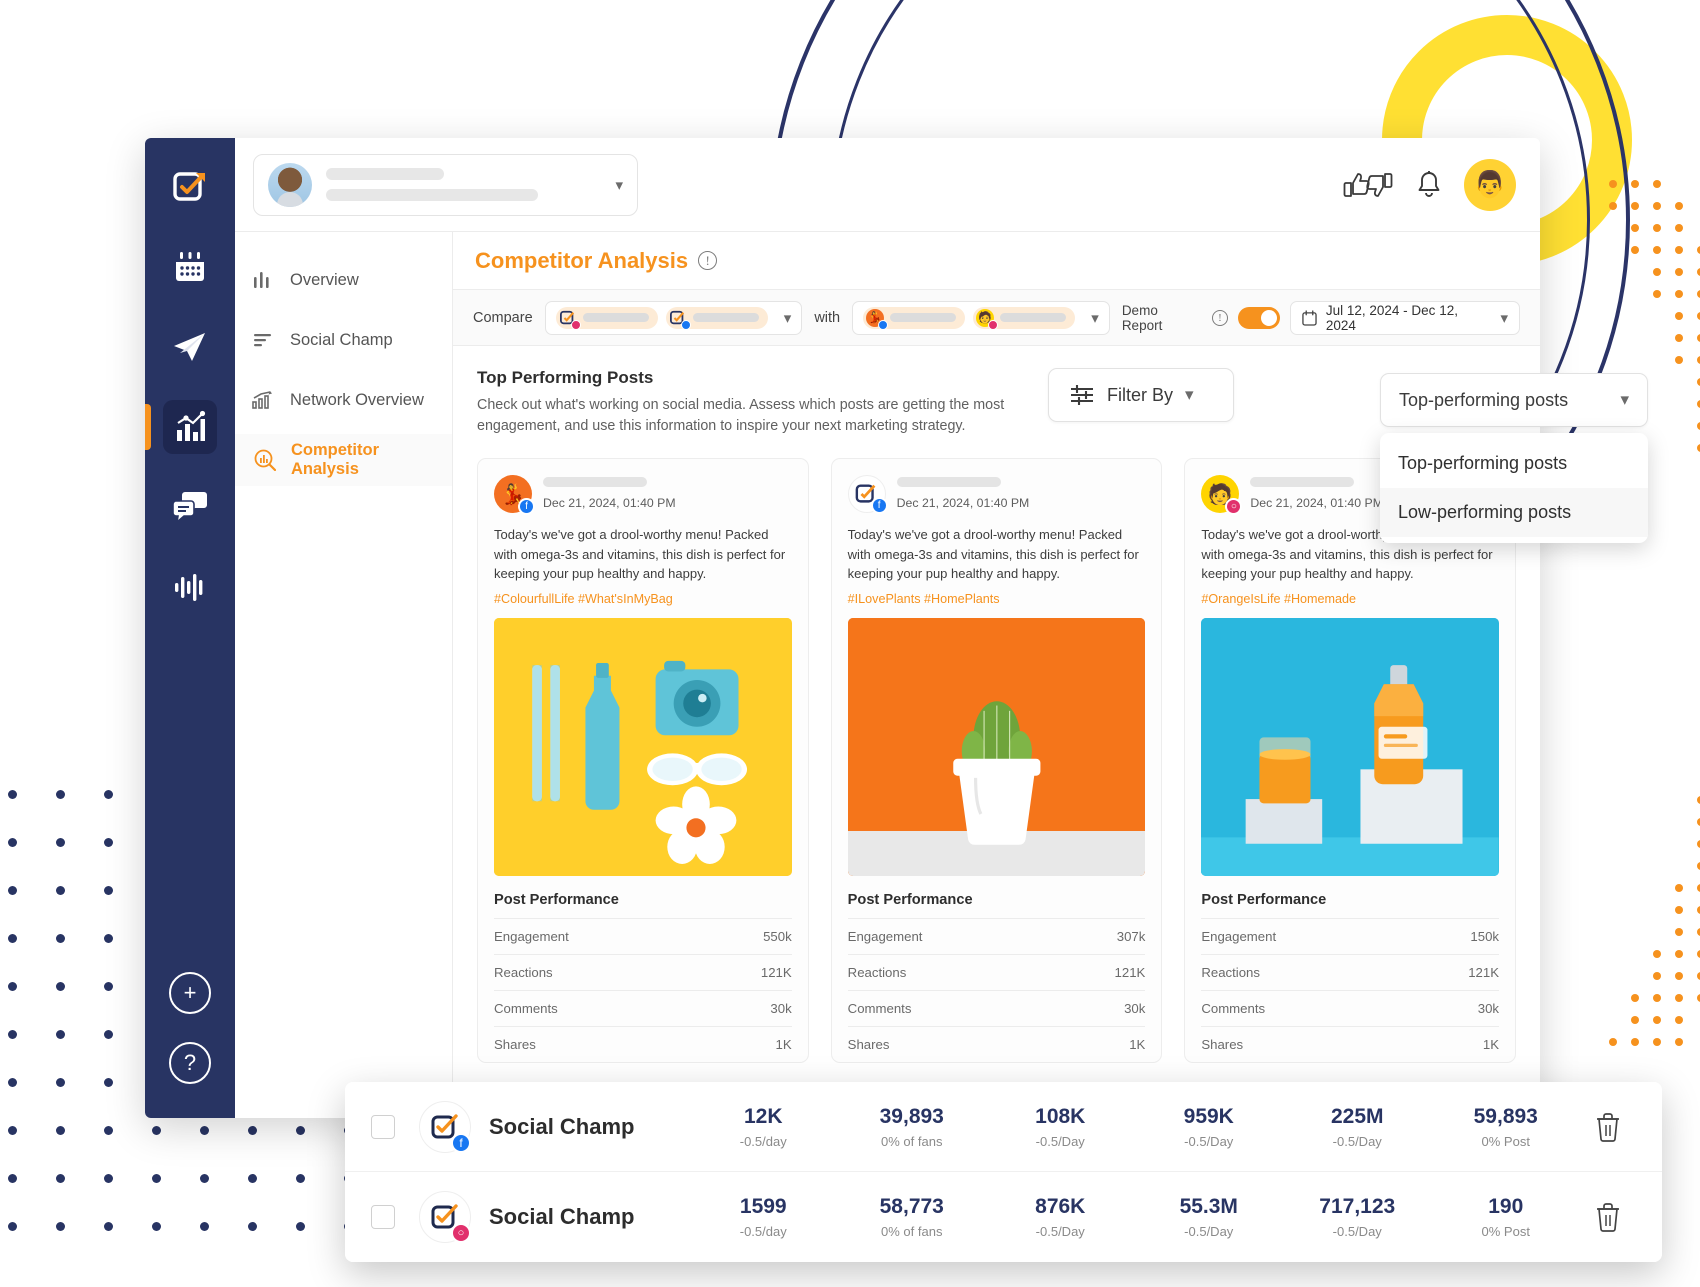  Describe the element at coordinates (912, 1127) in the screenshot. I see `metric-cell: 39,893 0% of fans` at that location.